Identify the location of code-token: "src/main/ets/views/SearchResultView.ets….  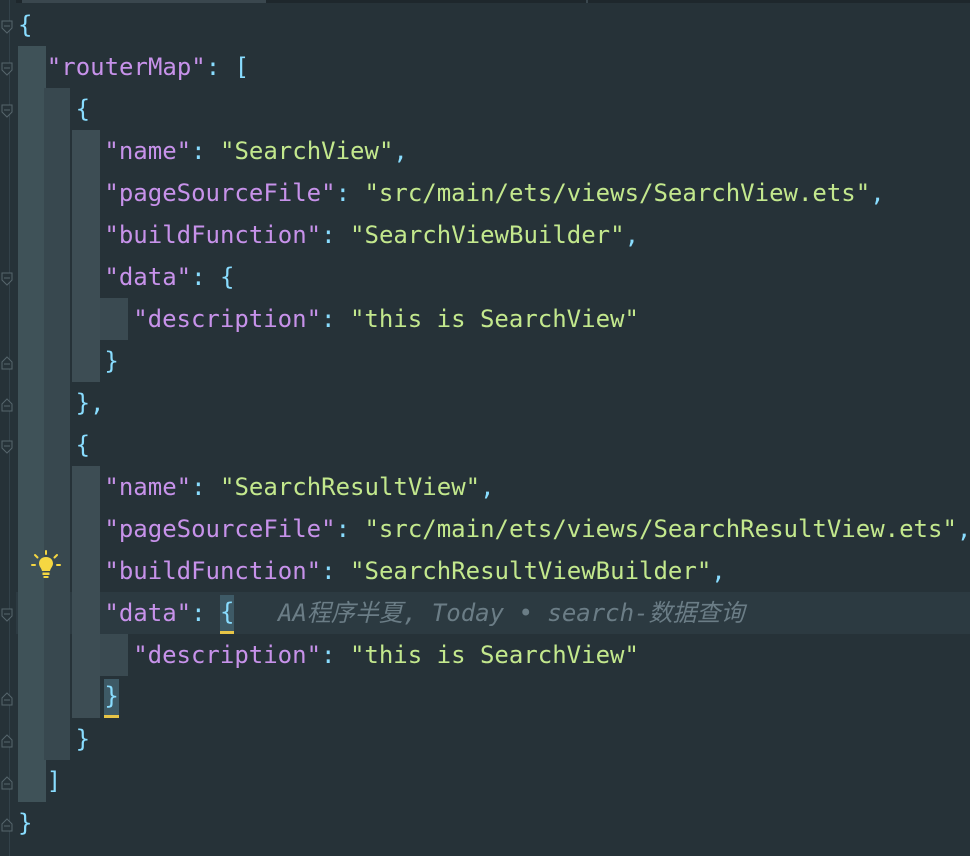
(660, 529).